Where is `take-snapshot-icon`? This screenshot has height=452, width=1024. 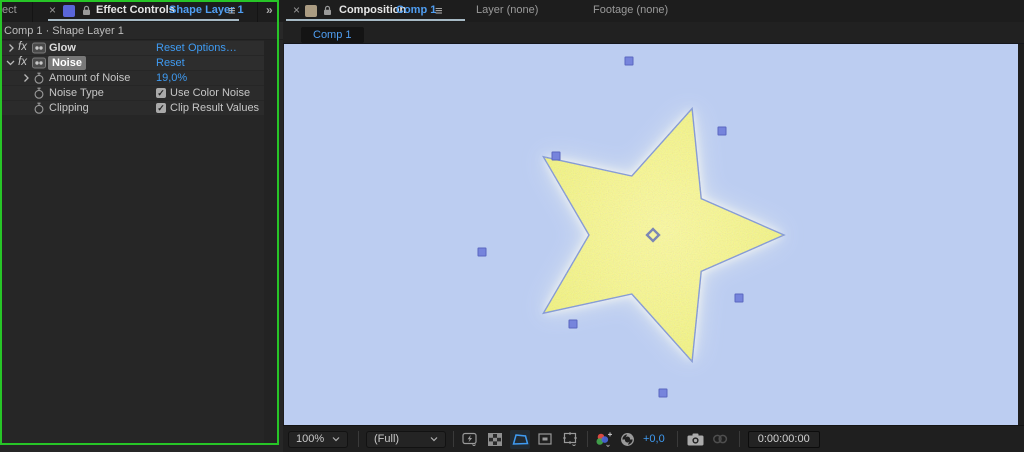 take-snapshot-icon is located at coordinates (696, 439).